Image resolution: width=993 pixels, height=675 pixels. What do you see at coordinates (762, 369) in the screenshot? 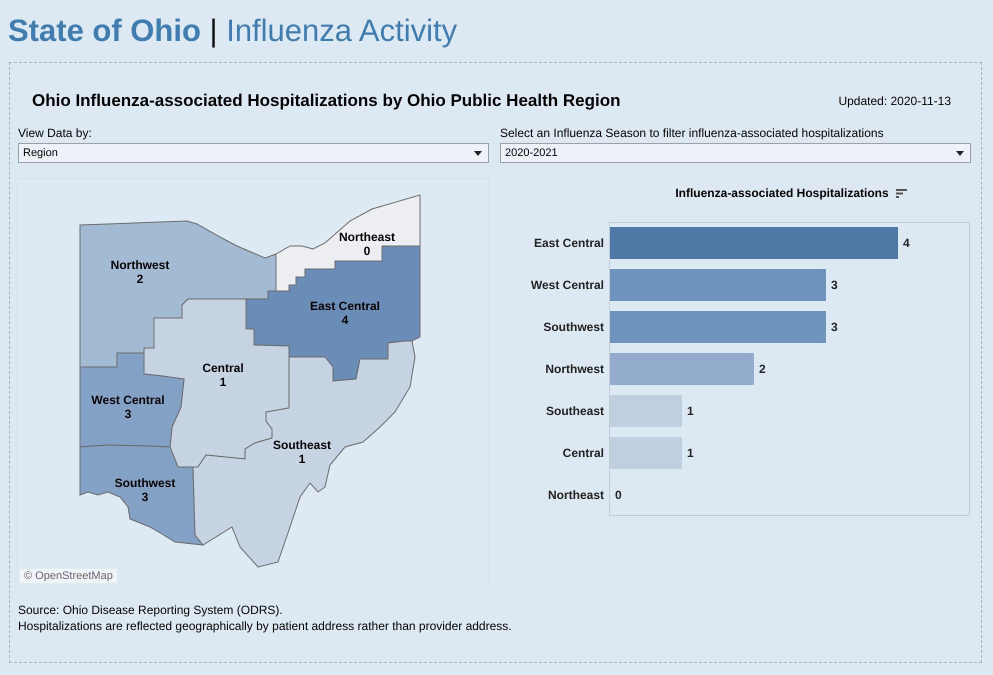
I see `value-label: 2` at bounding box center [762, 369].